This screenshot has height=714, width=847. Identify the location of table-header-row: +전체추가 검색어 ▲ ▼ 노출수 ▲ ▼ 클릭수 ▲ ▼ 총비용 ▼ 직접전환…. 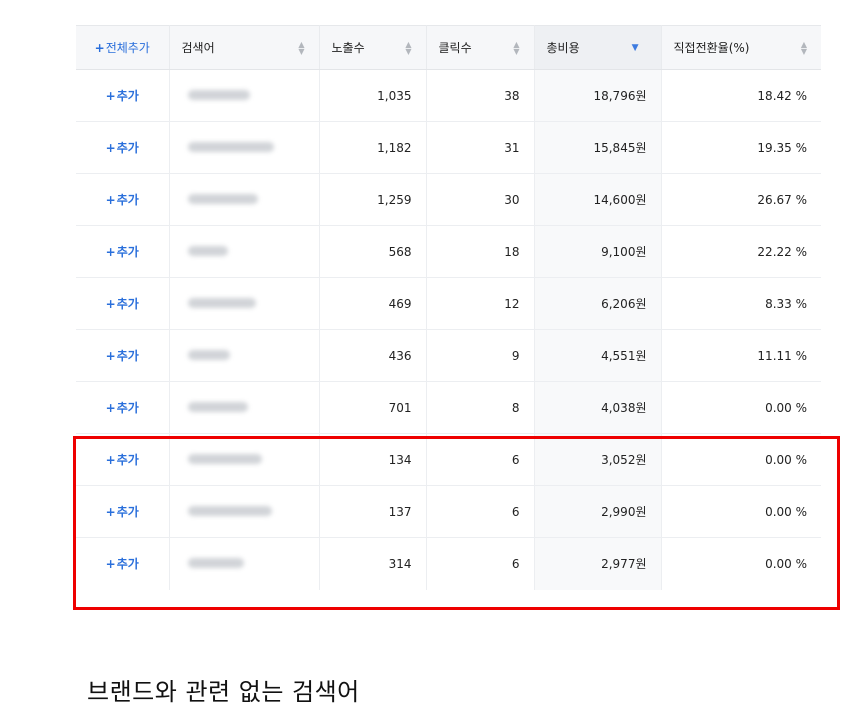
(448, 47).